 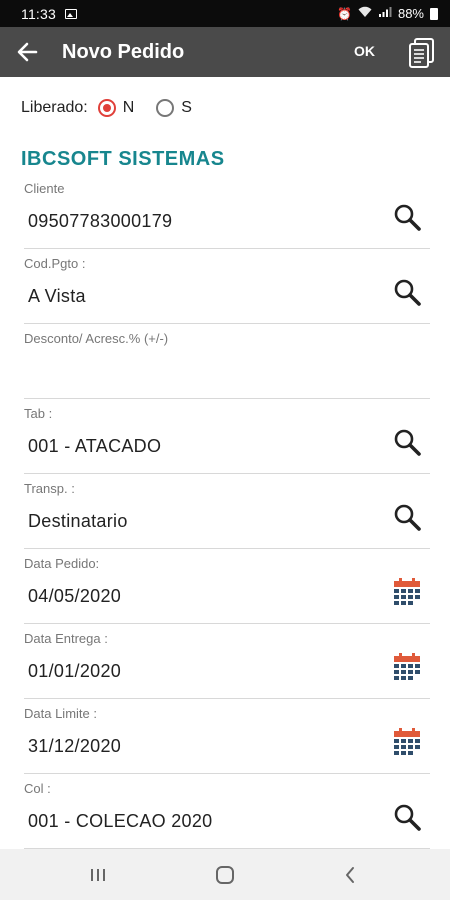 I want to click on radio-s-label: S, so click(x=186, y=107).